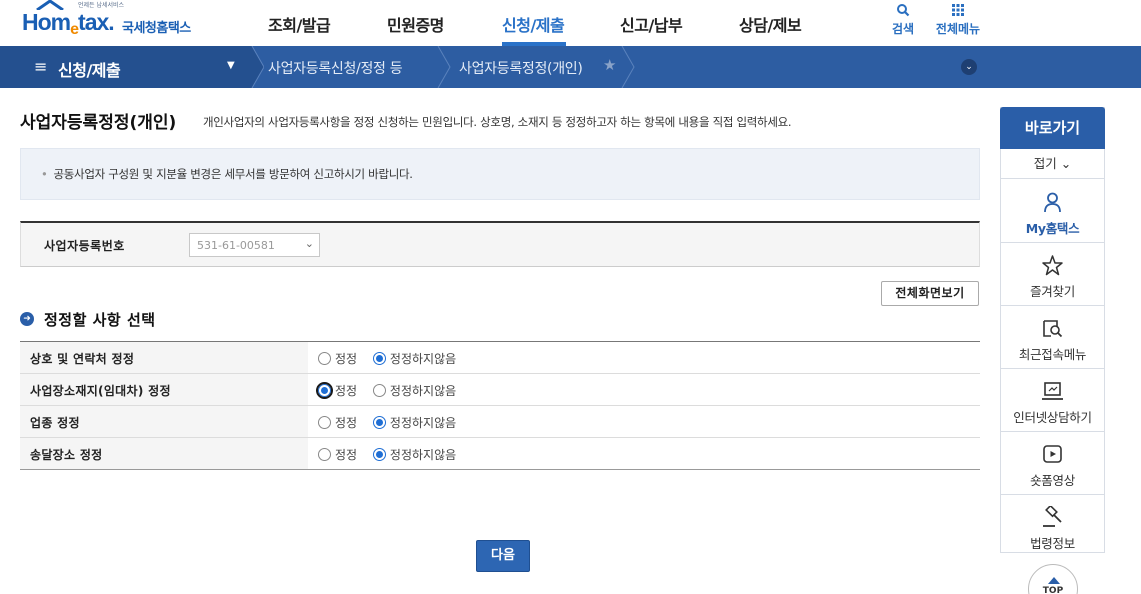 This screenshot has width=1141, height=594. What do you see at coordinates (503, 556) in the screenshot?
I see `next-button: 다음` at bounding box center [503, 556].